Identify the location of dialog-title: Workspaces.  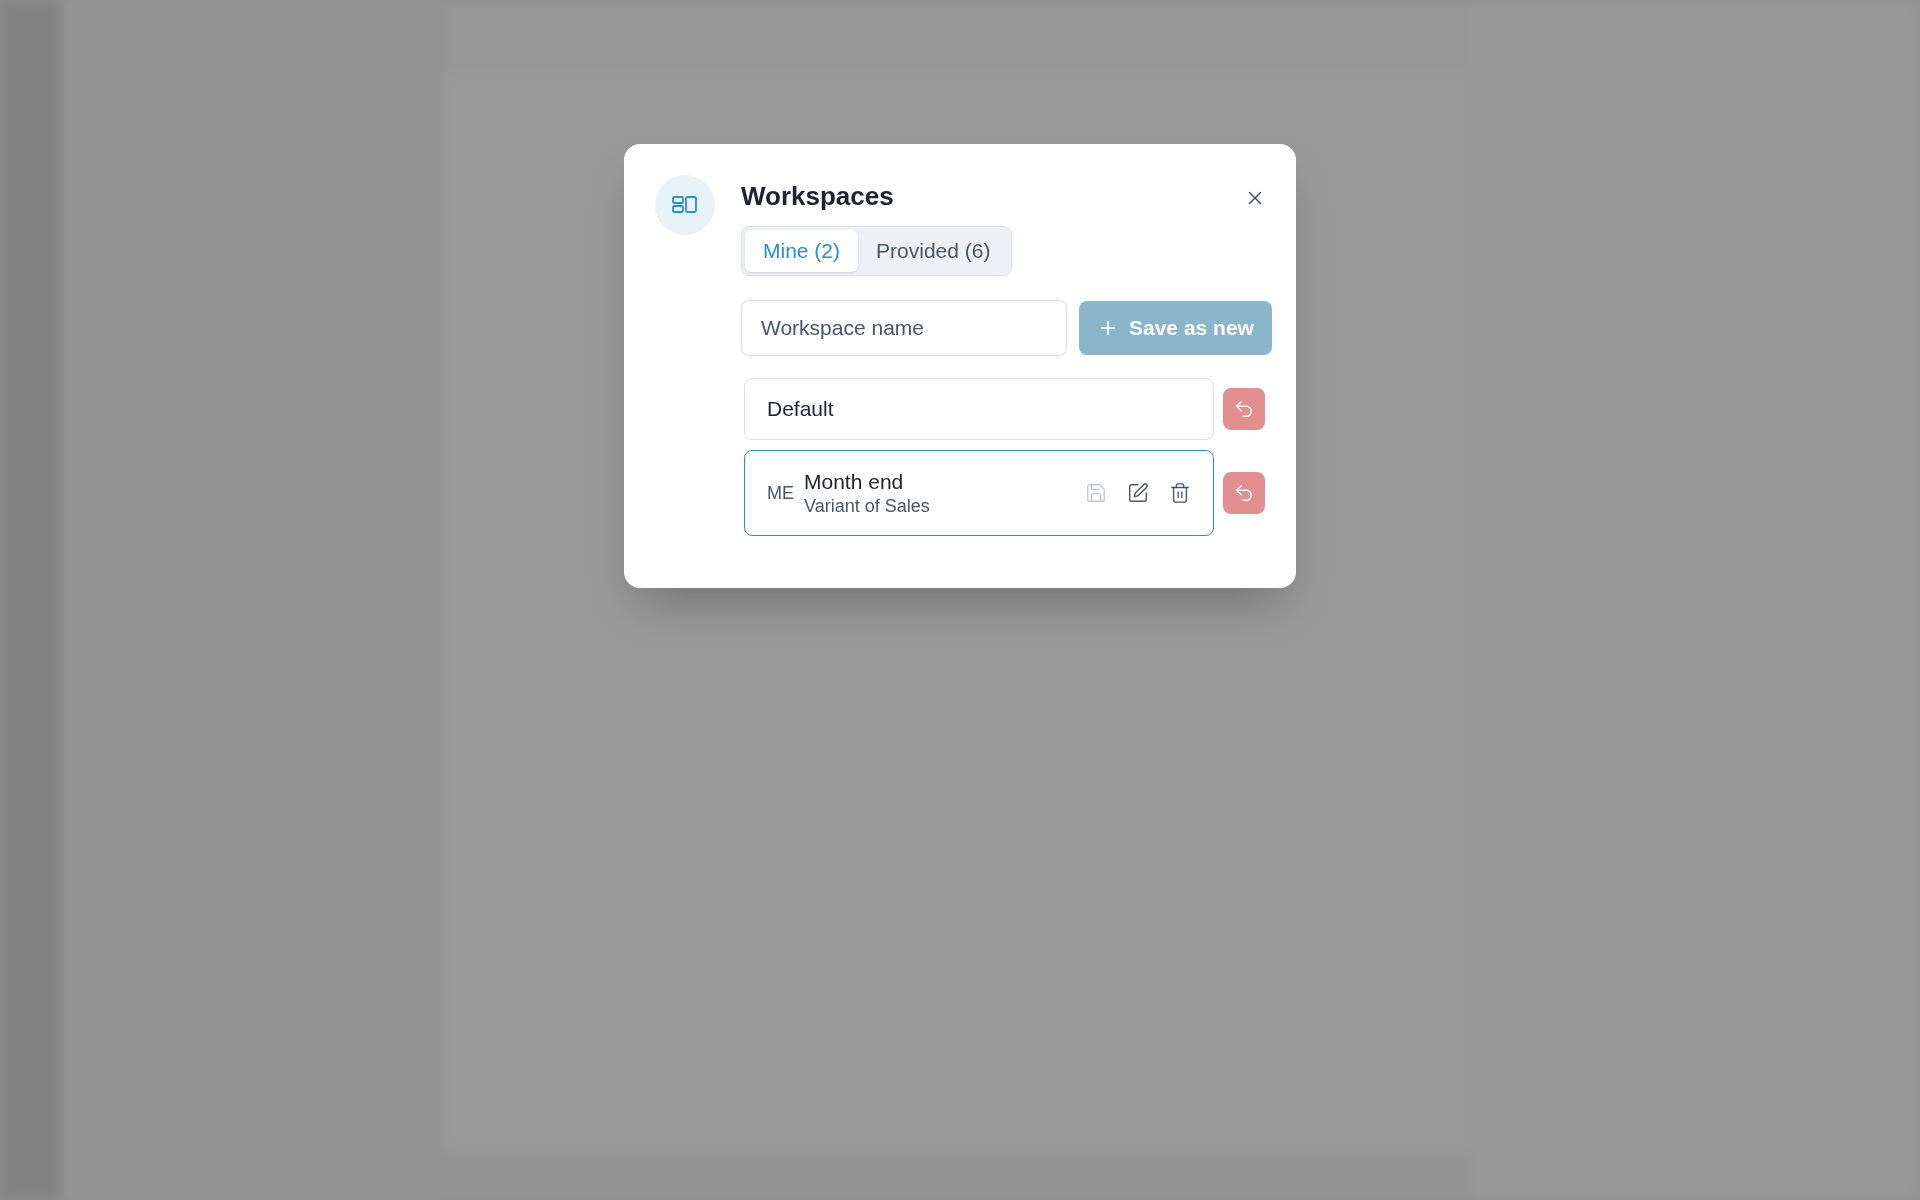
(817, 196).